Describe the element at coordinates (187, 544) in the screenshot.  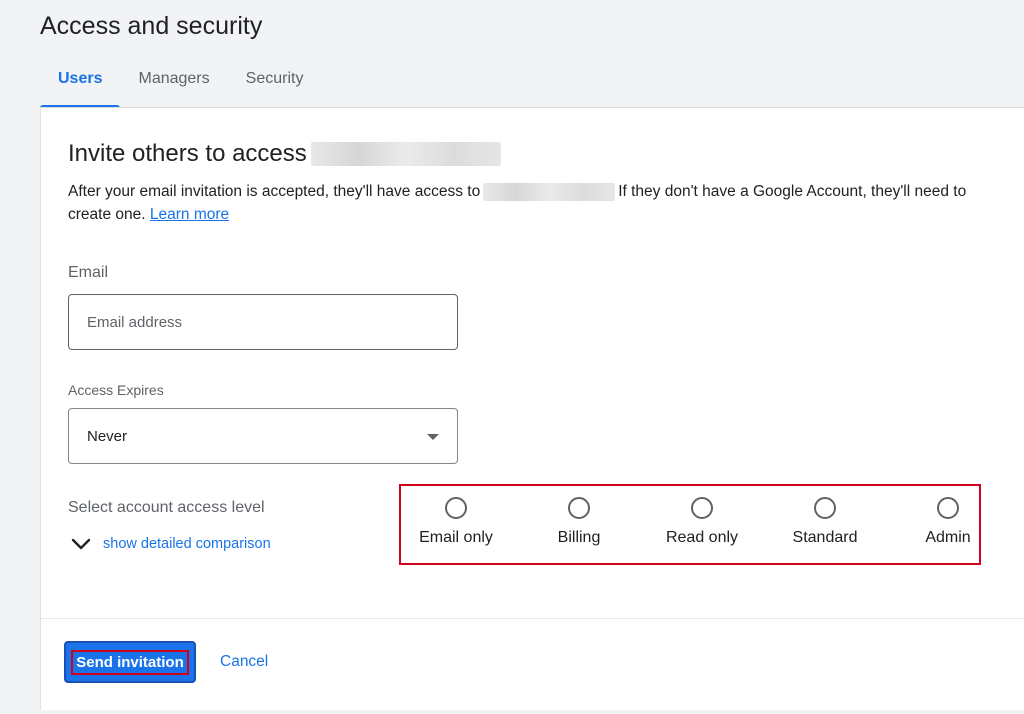
I see `show-comparison-link: show detailed comparison` at that location.